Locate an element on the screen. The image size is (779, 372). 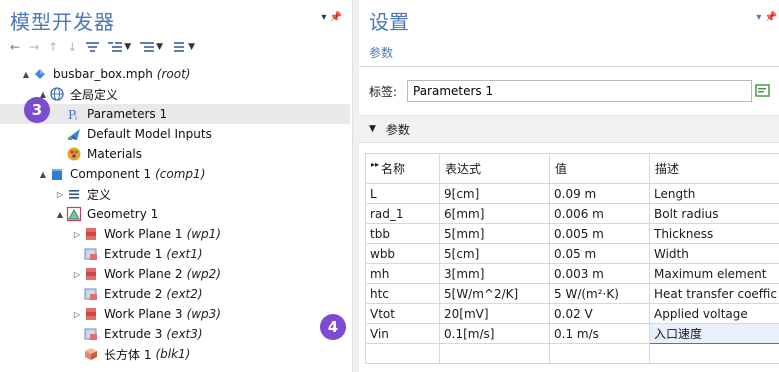
parameters-section-header: ▼ 参数 is located at coordinates (569, 129).